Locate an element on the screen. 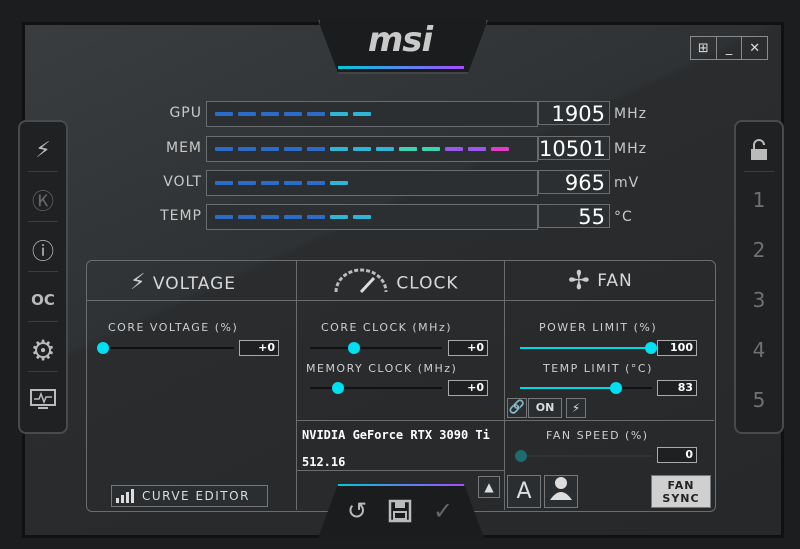  temp-limit-label: TEMP LIMIT (°C) is located at coordinates (598, 368).